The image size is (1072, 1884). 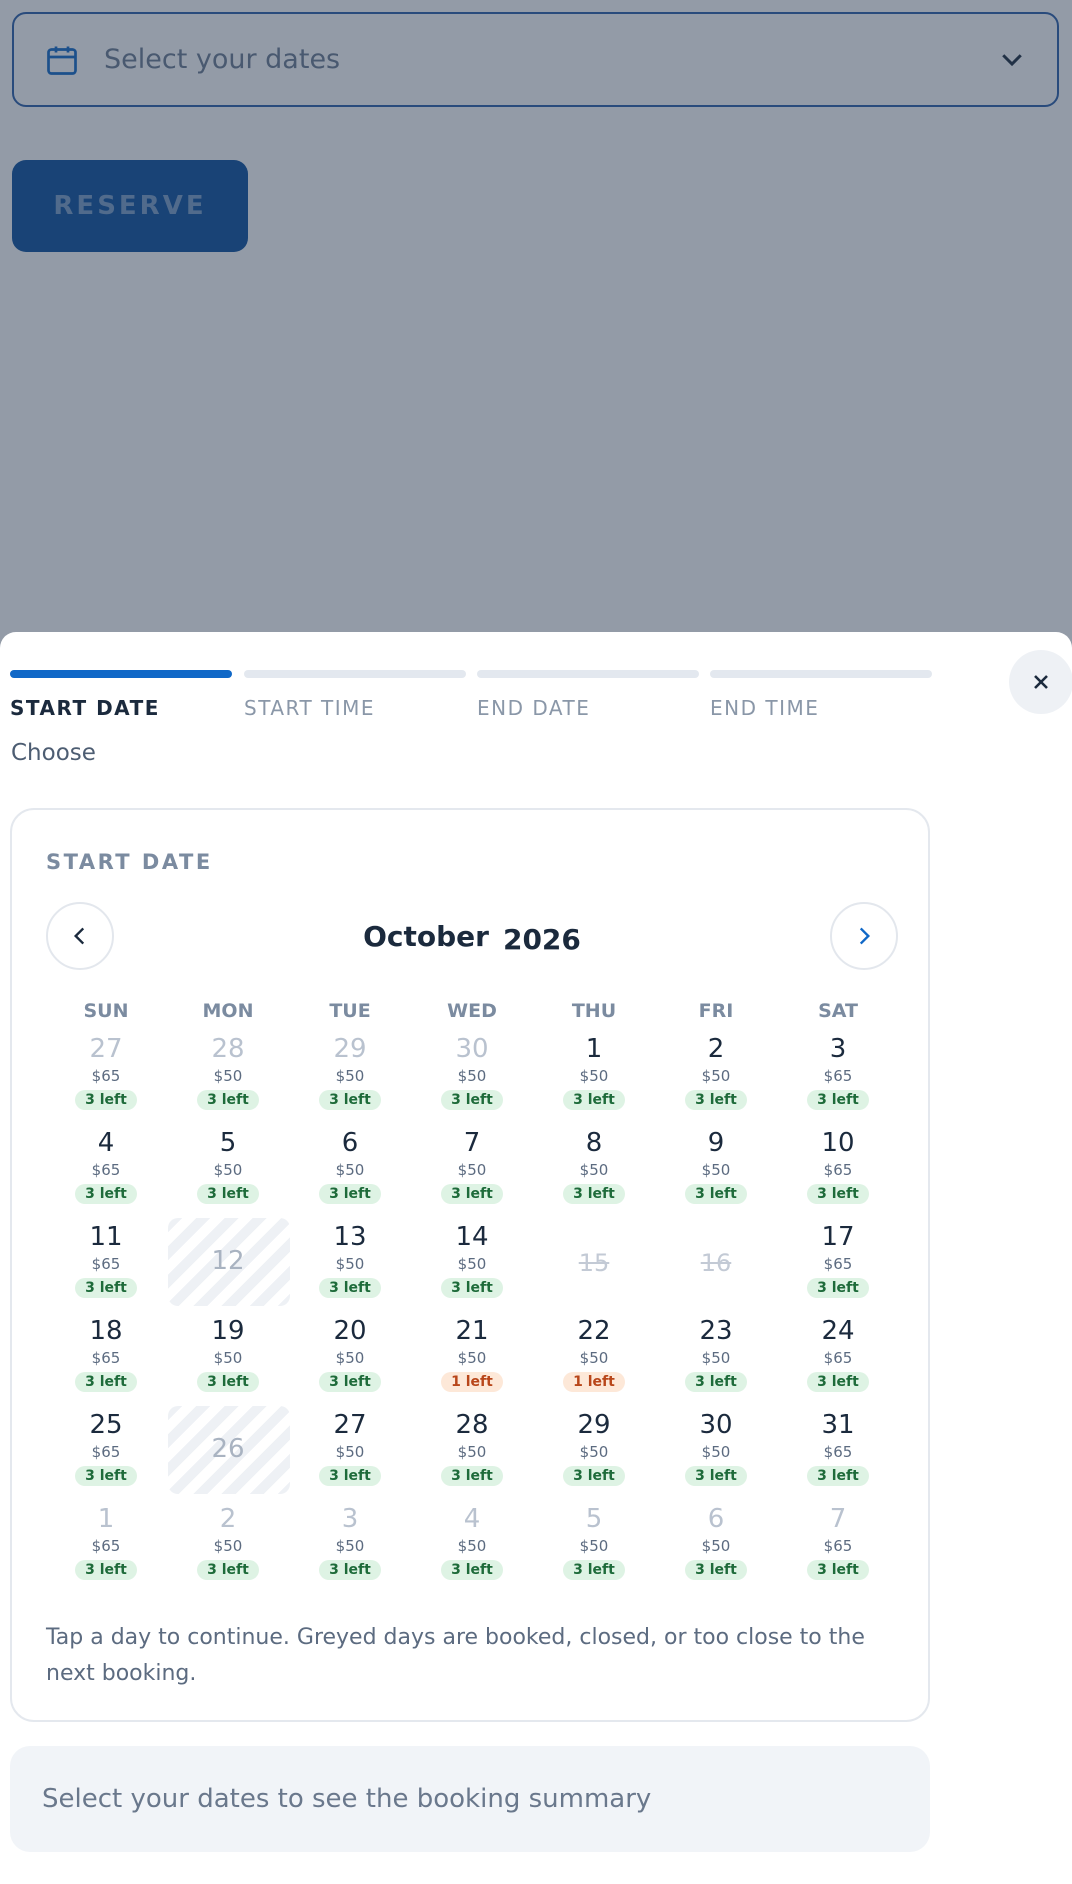 I want to click on day-cell: 22 $50 1 left, so click(x=594, y=1357).